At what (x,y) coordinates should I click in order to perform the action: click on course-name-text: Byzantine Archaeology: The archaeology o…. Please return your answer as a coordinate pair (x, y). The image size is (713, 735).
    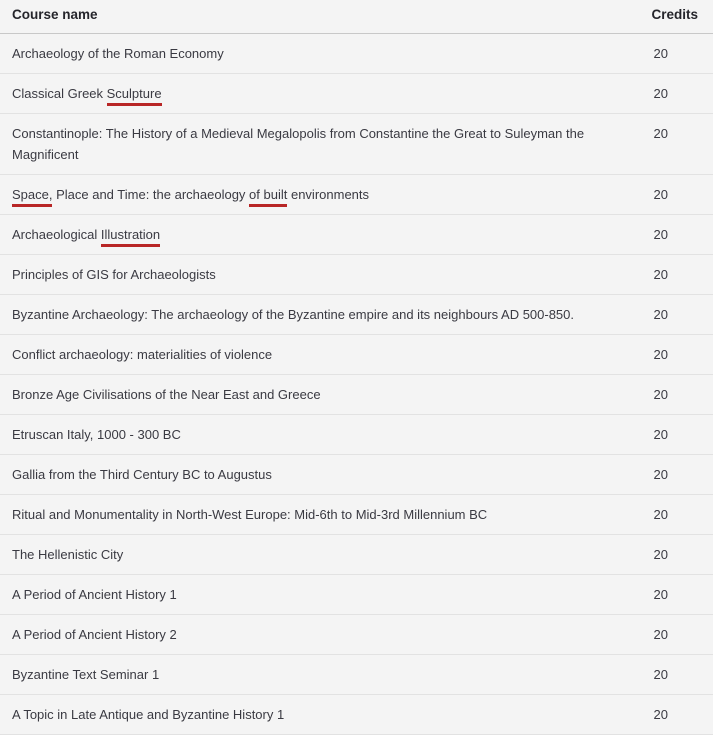
    Looking at the image, I should click on (293, 314).